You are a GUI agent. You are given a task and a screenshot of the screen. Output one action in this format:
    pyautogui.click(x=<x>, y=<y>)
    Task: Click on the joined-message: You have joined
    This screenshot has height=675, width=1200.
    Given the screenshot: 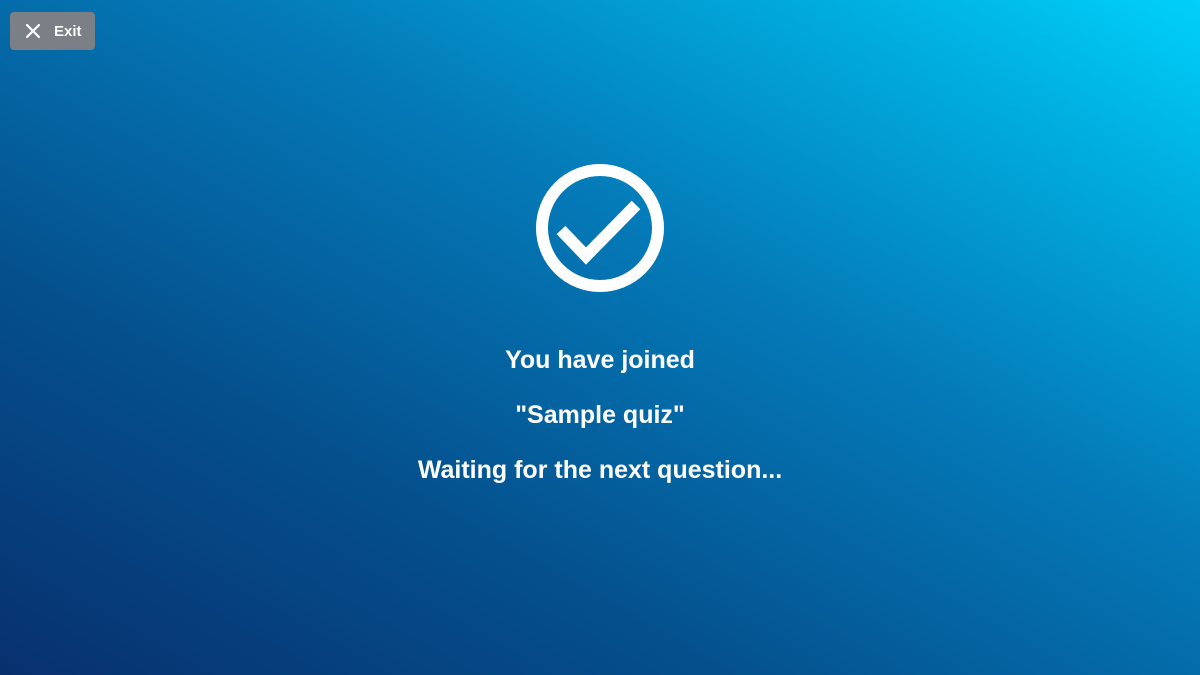 What is the action you would take?
    pyautogui.click(x=600, y=360)
    